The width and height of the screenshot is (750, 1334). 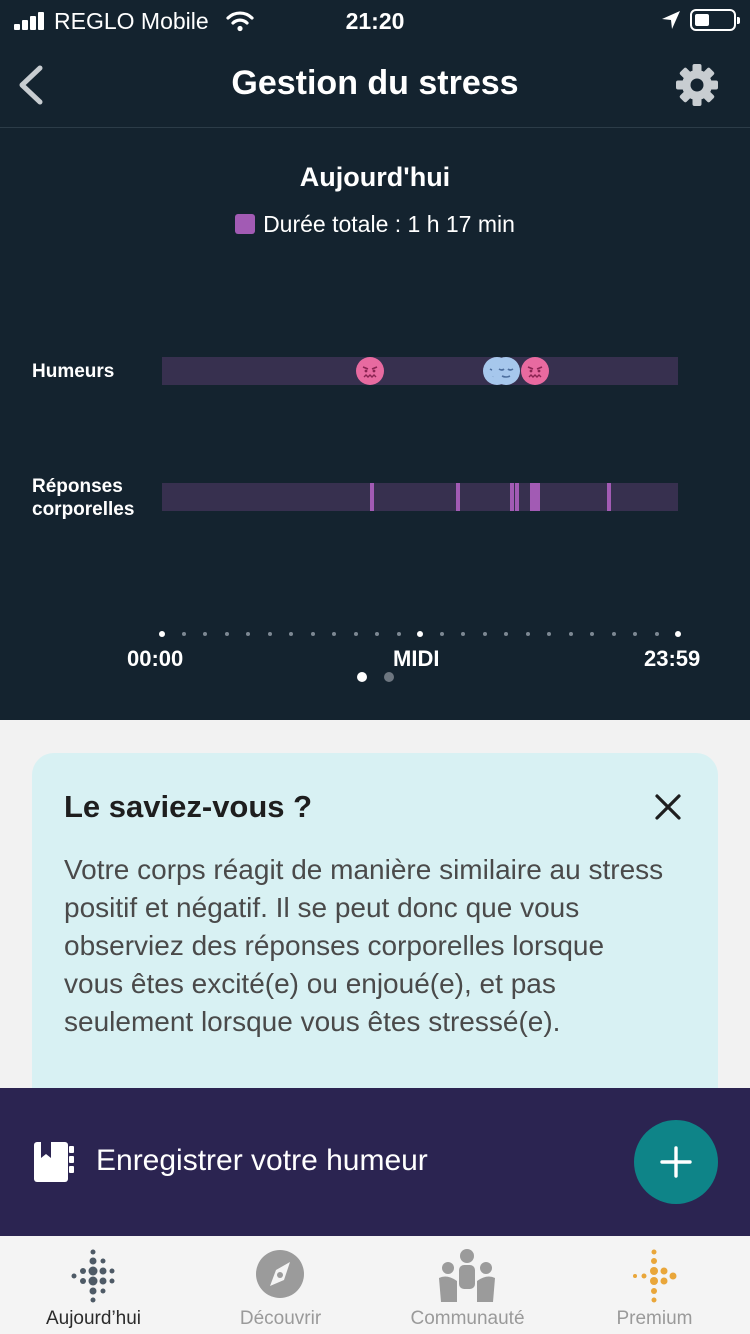 What do you see at coordinates (654, 1318) in the screenshot?
I see `tab-label: Premium` at bounding box center [654, 1318].